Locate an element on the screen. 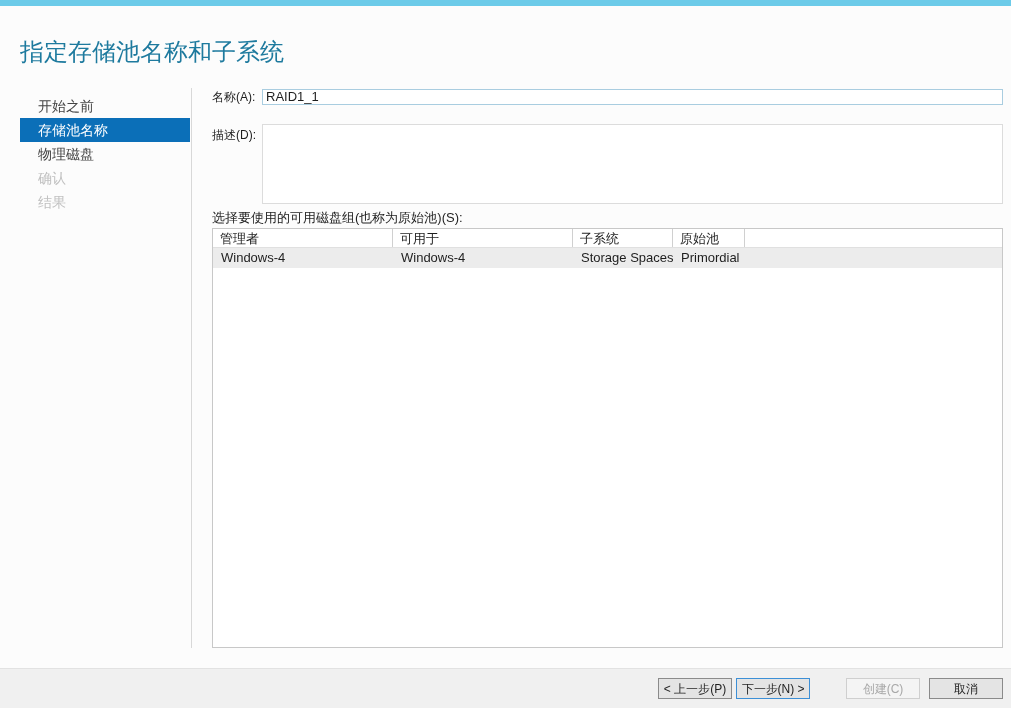 Image resolution: width=1011 pixels, height=708 pixels. wizard-step: 存储池名称 is located at coordinates (105, 130).